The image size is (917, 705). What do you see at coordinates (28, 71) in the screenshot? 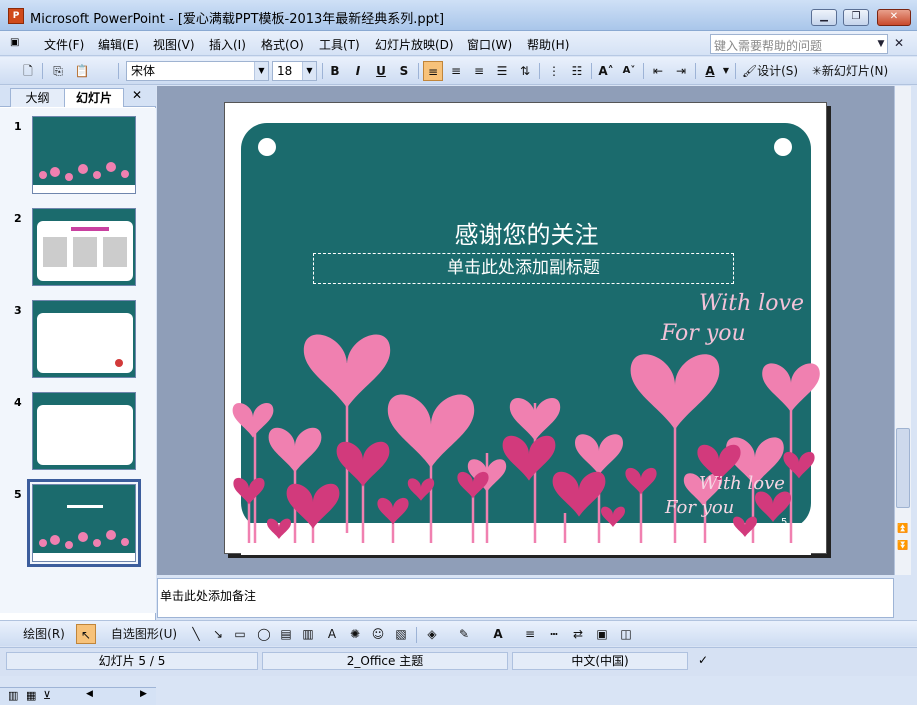
I see `new-icon: 🗋` at bounding box center [28, 71].